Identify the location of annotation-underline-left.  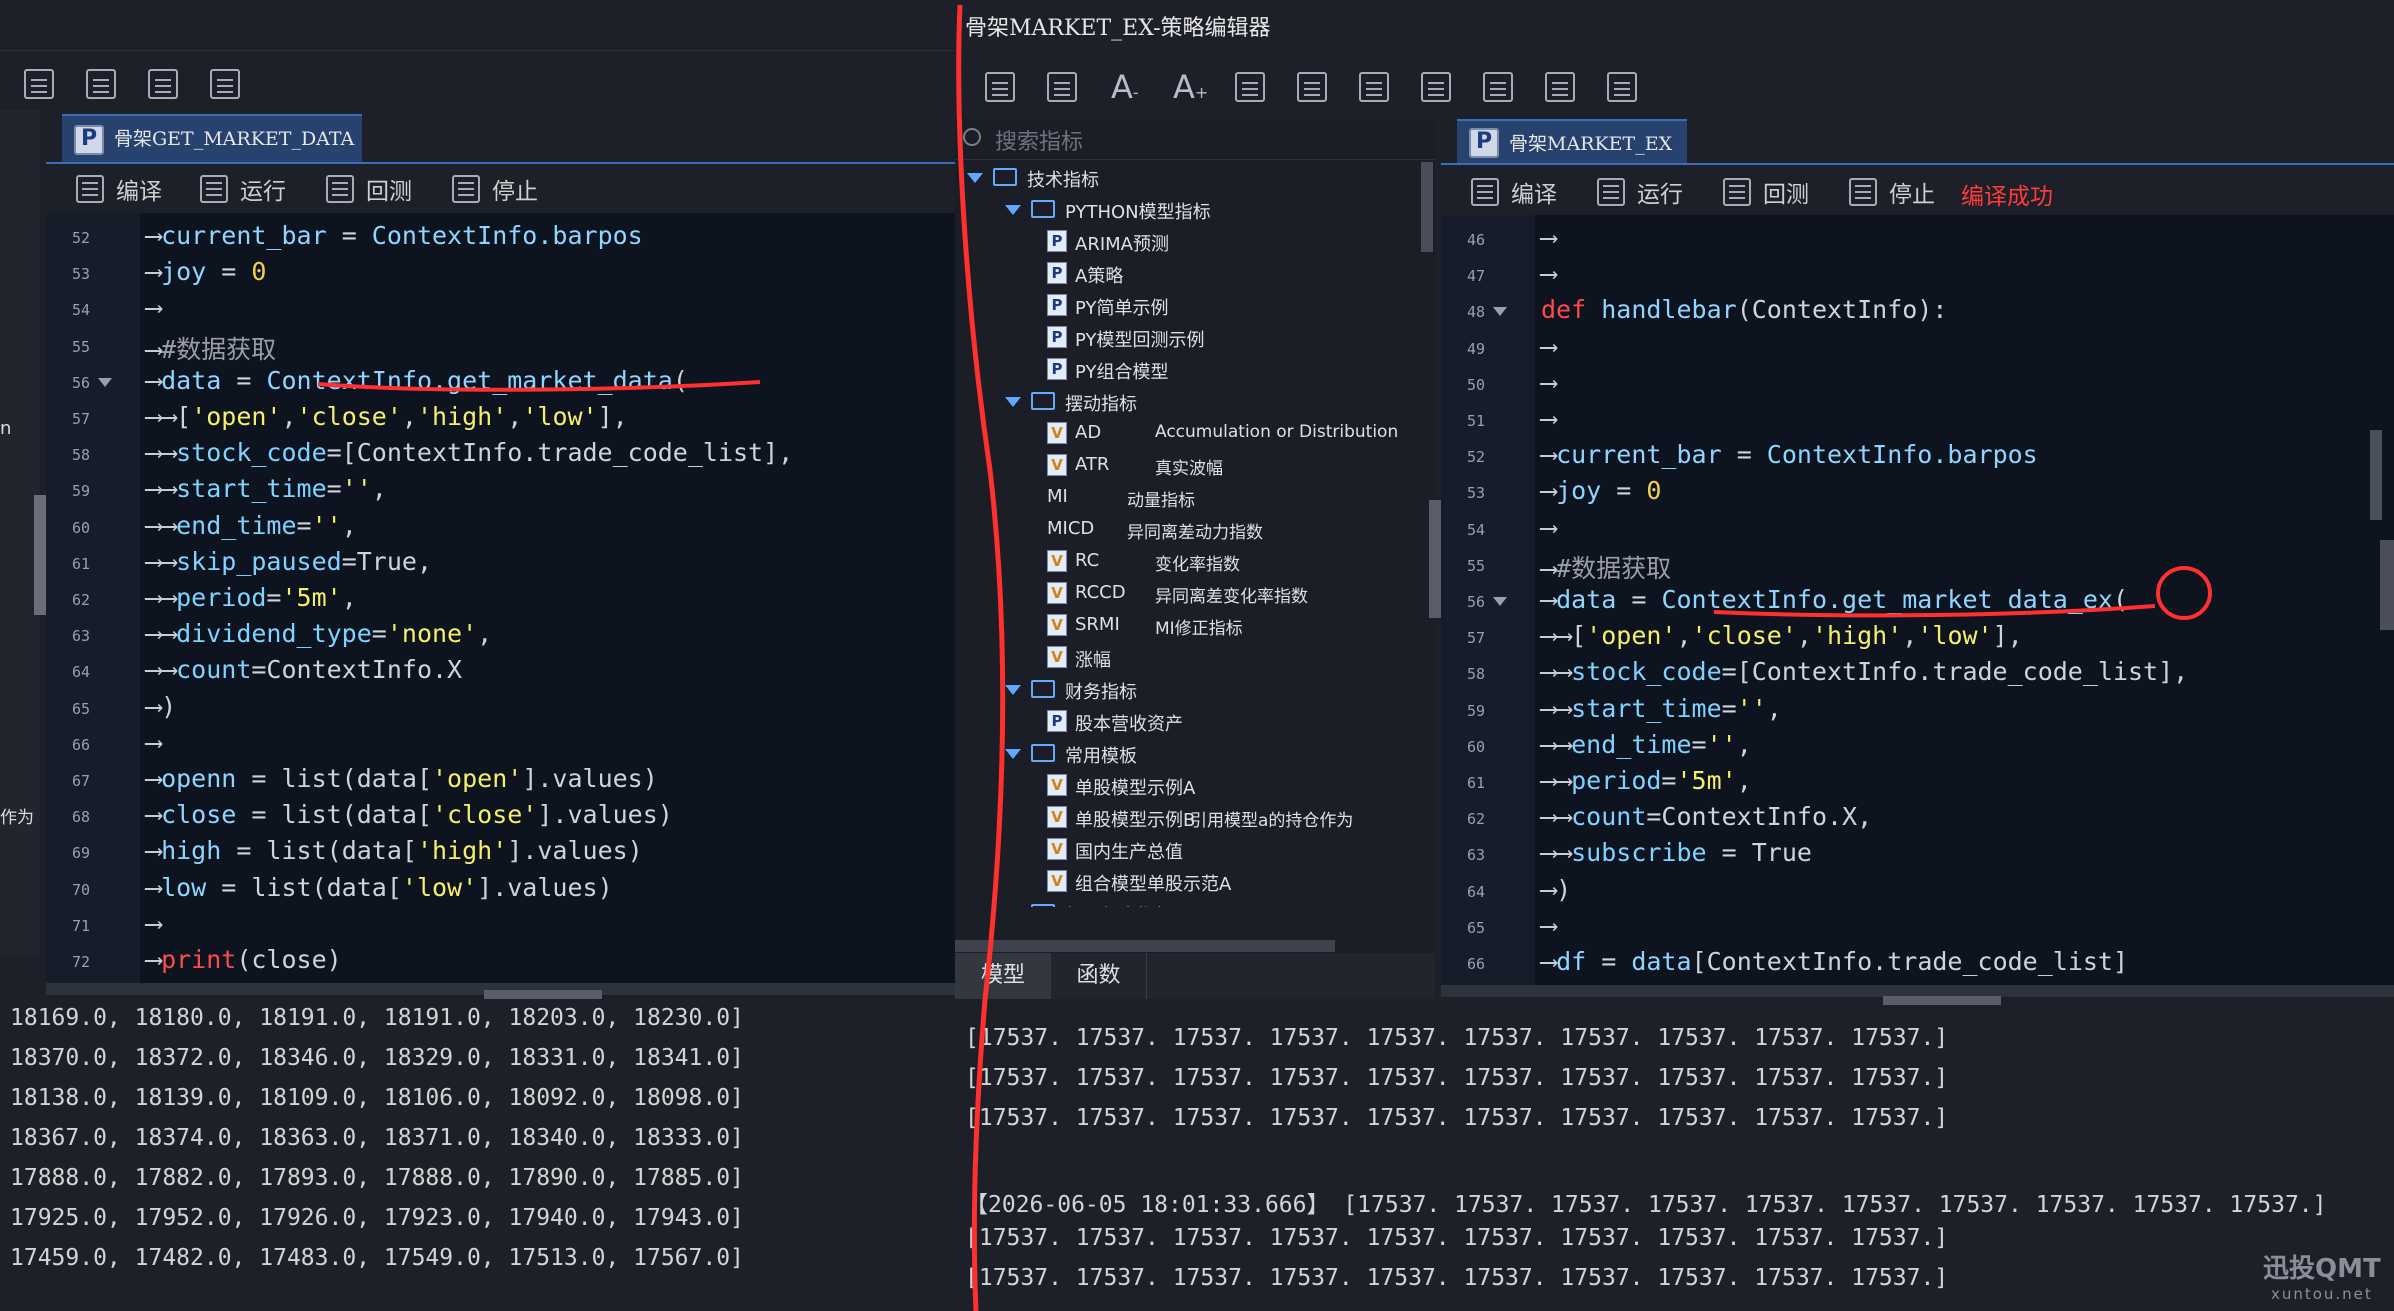
(539, 386).